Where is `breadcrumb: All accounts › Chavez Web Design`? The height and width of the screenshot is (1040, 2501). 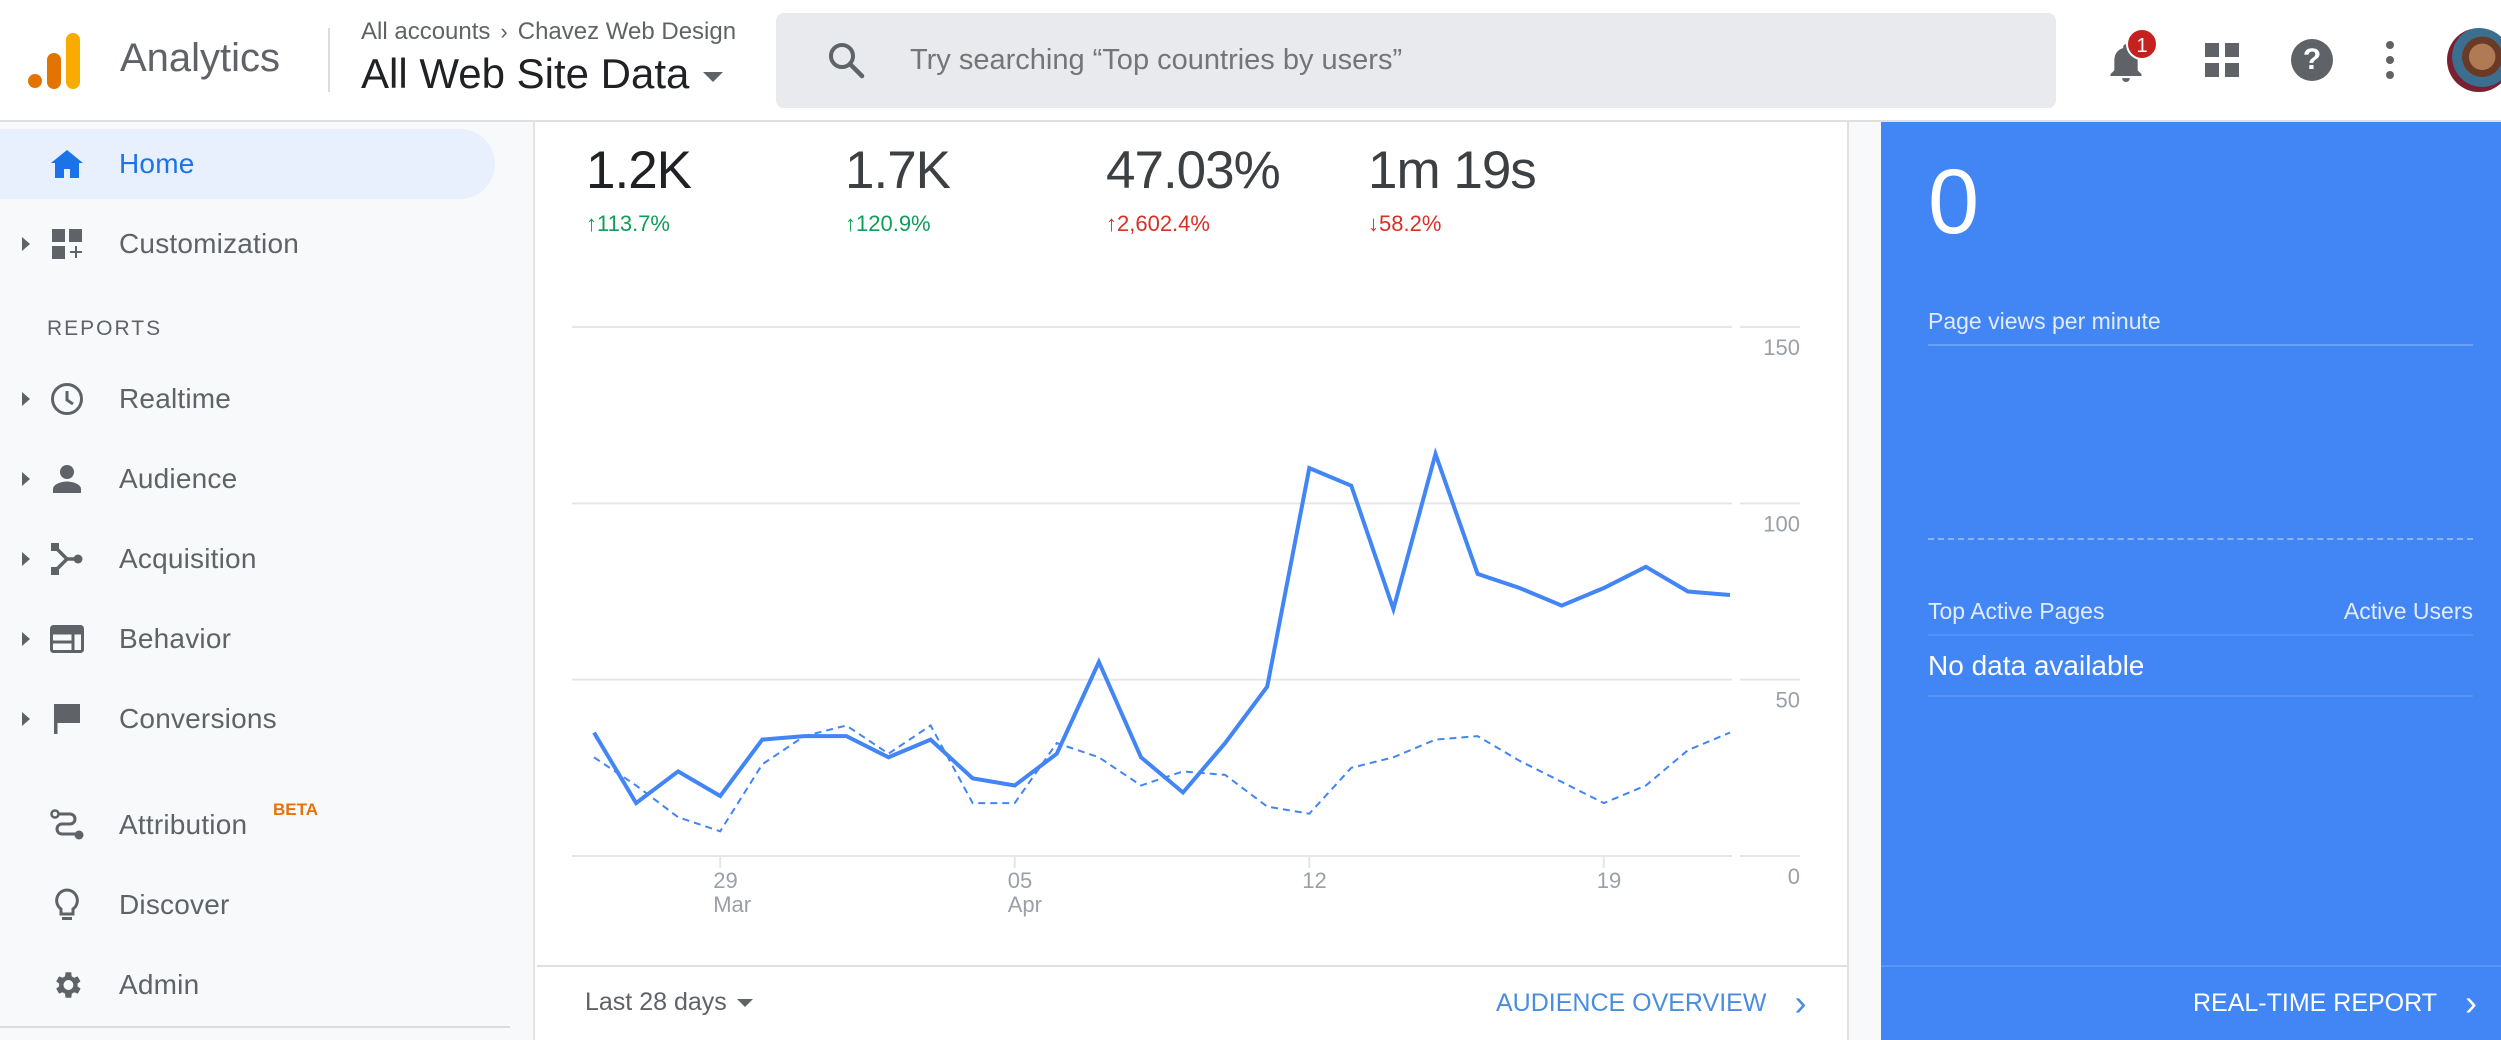
breadcrumb: All accounts › Chavez Web Design is located at coordinates (548, 32).